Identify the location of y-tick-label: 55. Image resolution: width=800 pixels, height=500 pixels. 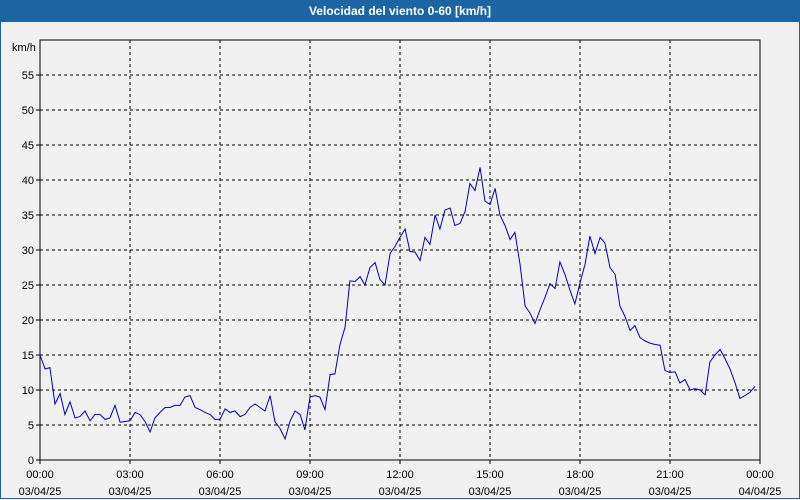
(28, 76).